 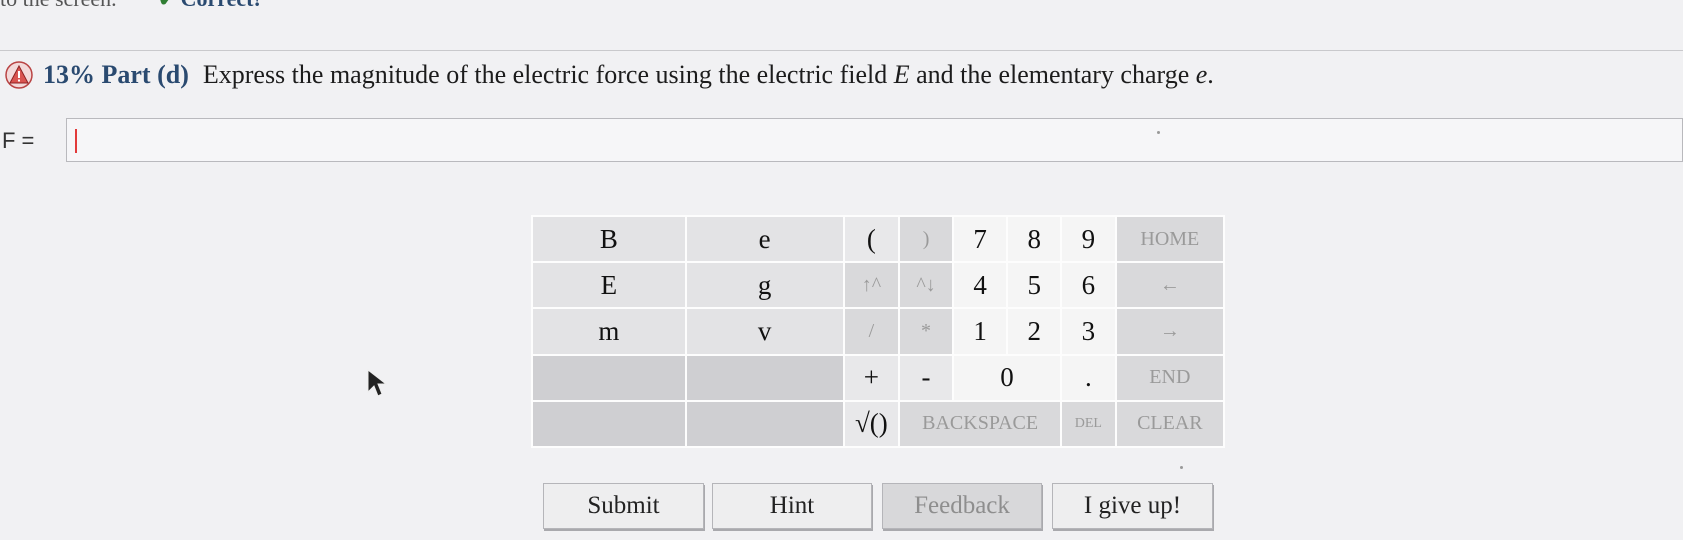 I want to click on submit-button: Submit, so click(x=623, y=506).